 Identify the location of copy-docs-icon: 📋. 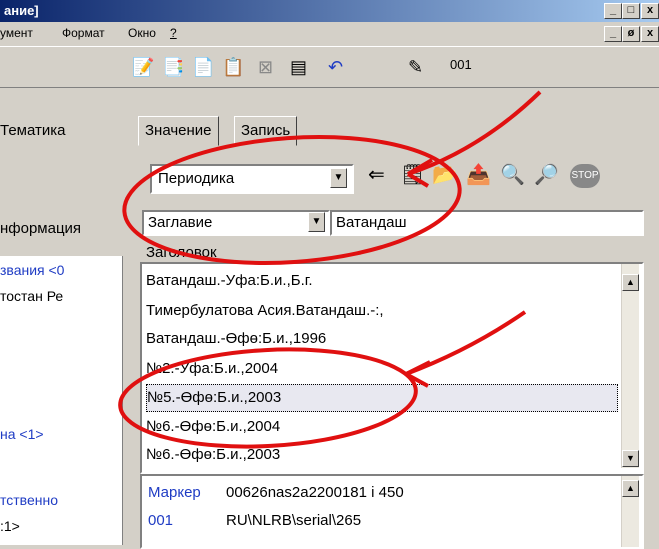
(233, 67).